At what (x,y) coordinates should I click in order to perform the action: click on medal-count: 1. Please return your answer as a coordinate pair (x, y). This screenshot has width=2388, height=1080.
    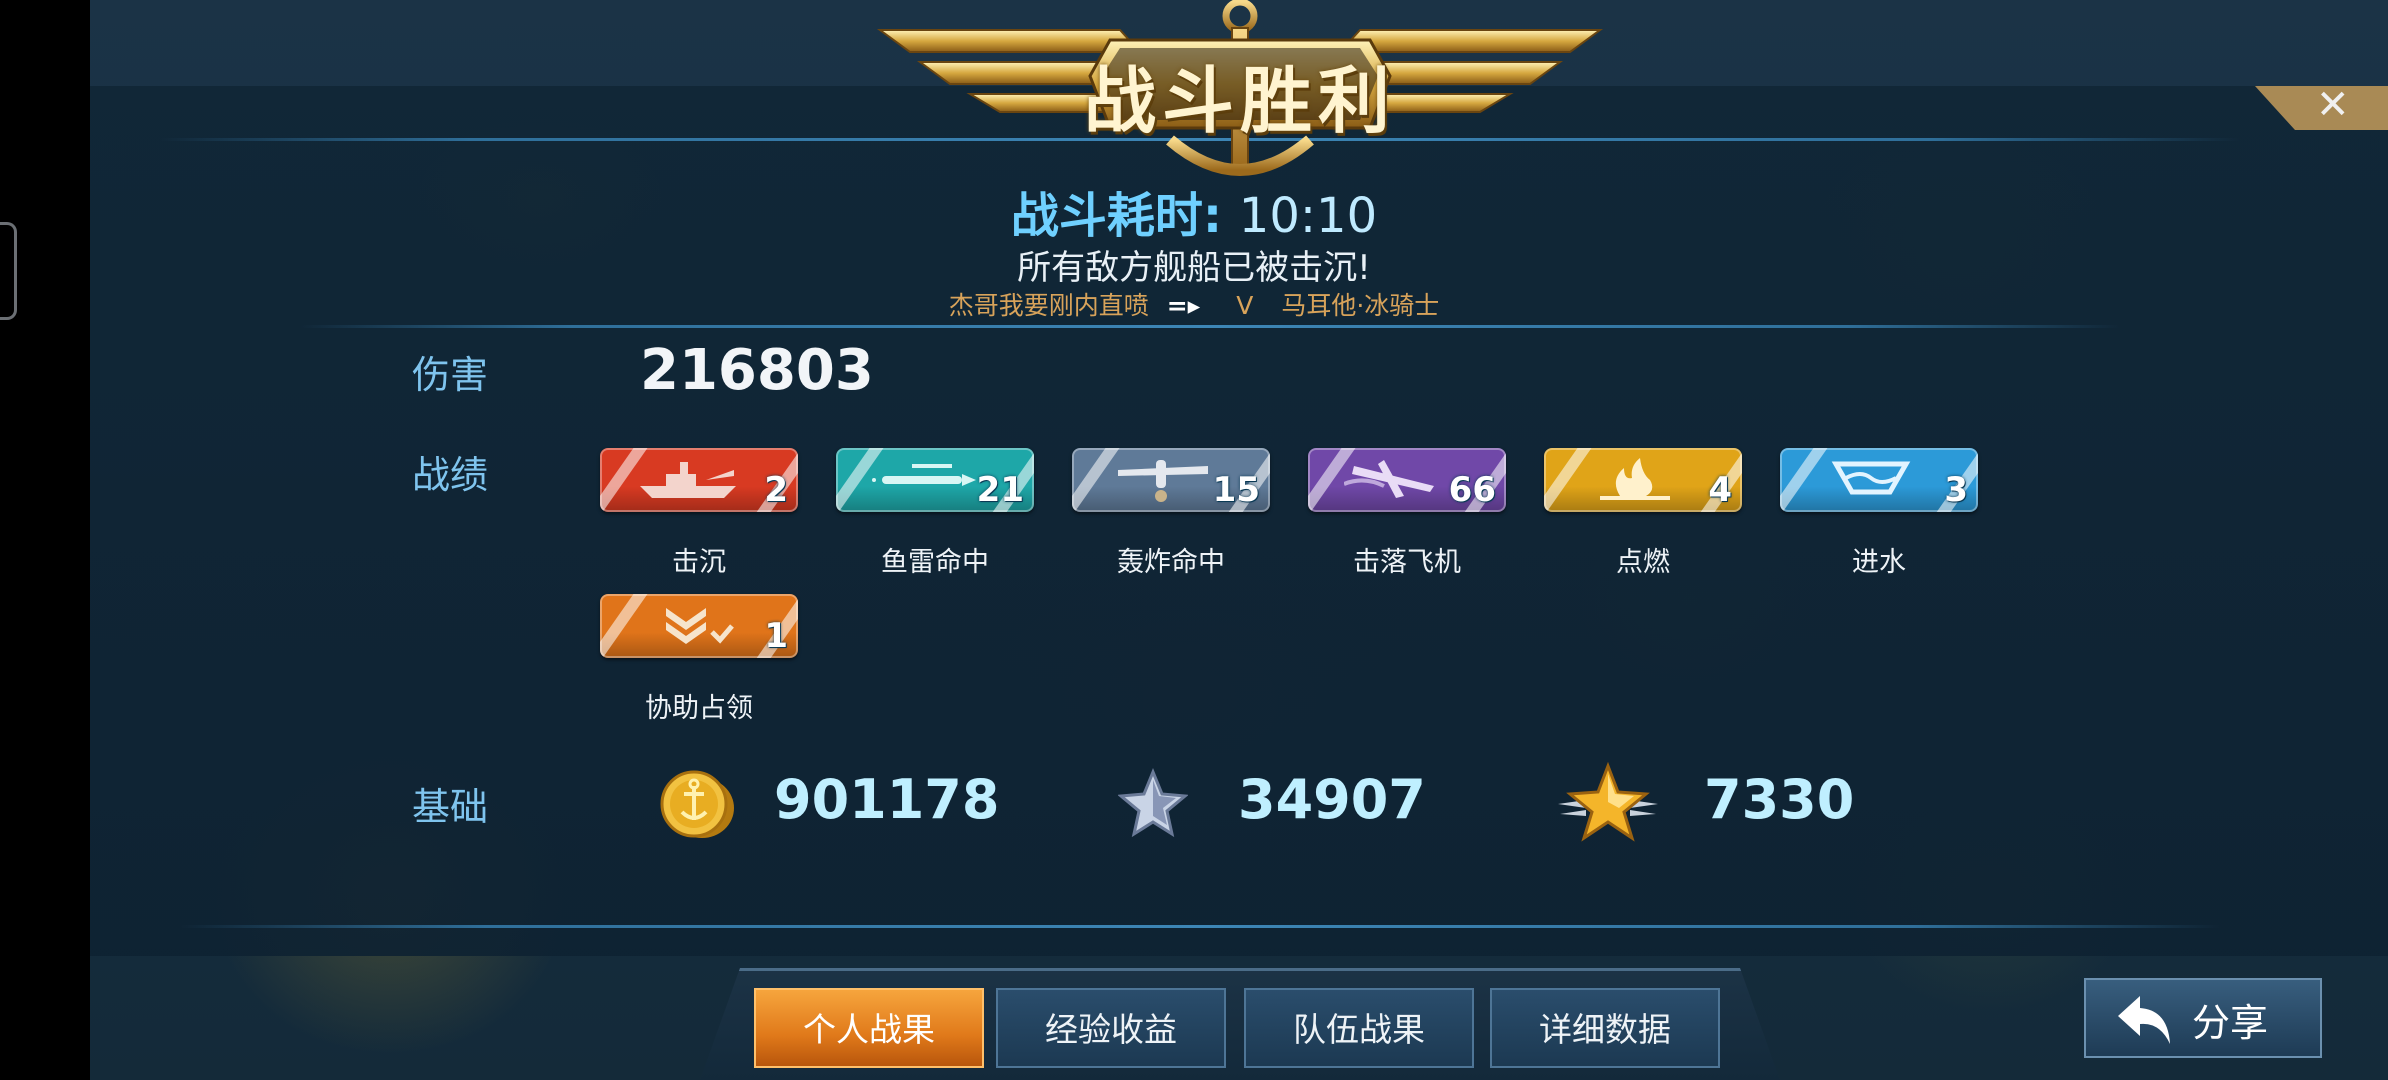
    Looking at the image, I should click on (776, 636).